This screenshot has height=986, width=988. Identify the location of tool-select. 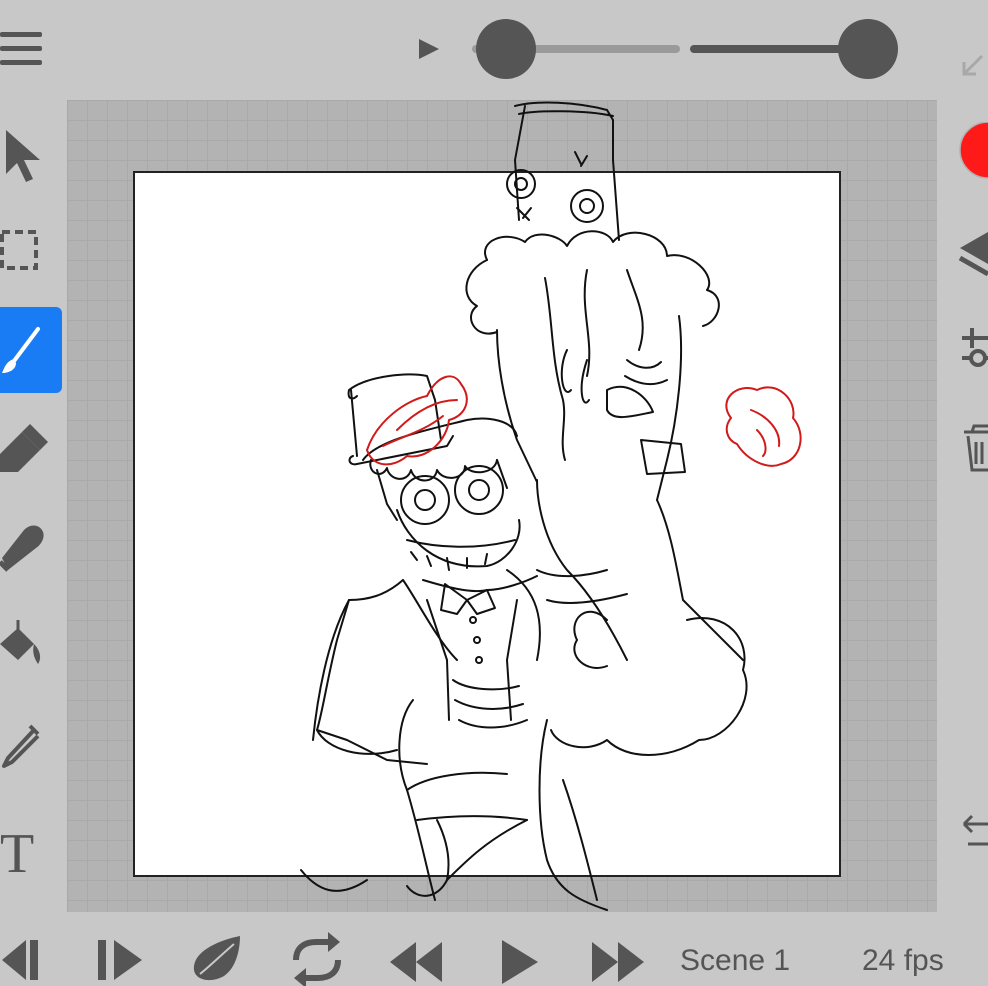
(31, 153).